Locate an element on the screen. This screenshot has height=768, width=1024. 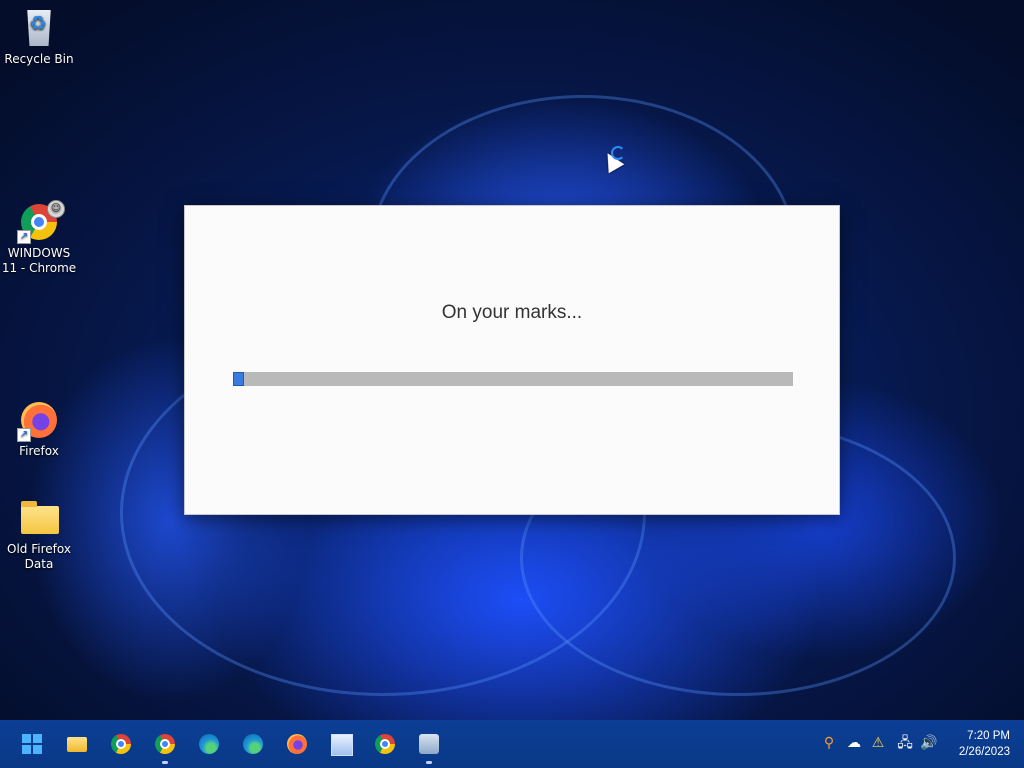
desktop-icon-label: Recycle Bin is located at coordinates (39, 59).